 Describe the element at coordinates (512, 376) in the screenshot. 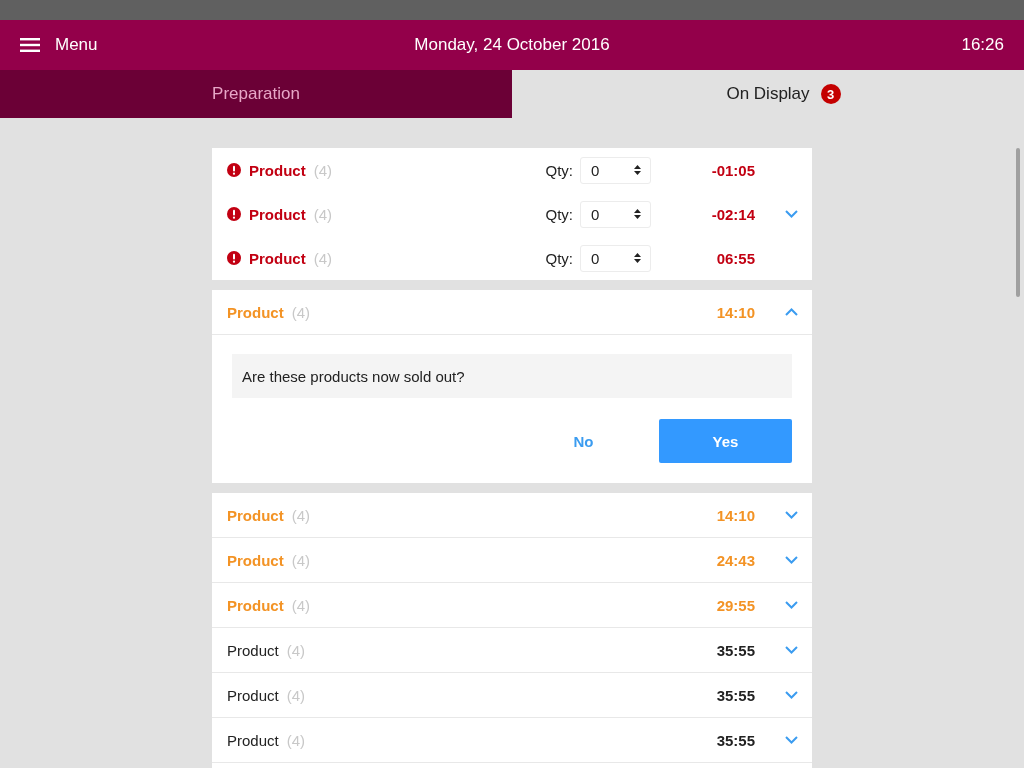

I see `confirm-message: Are these products now sold out?` at that location.